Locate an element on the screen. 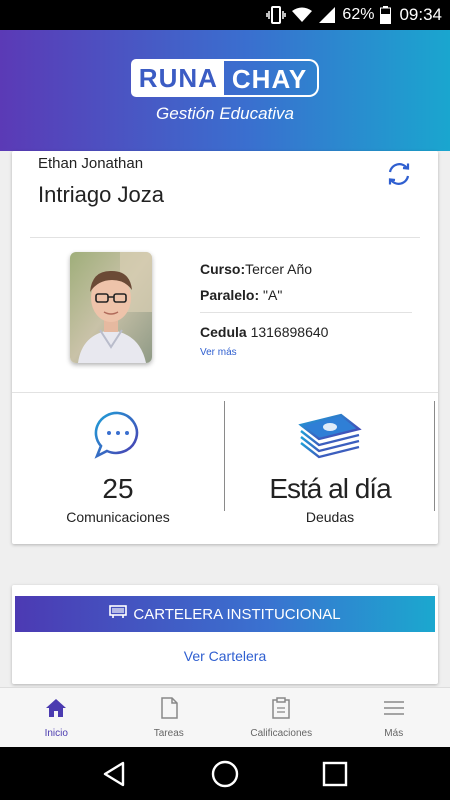 This screenshot has width=450, height=800. deudas-label: Deudas is located at coordinates (330, 517).